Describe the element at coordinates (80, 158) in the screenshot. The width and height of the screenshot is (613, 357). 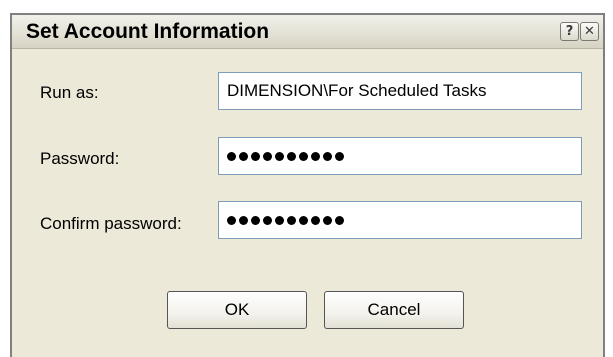
I see `password-label: Password:` at that location.